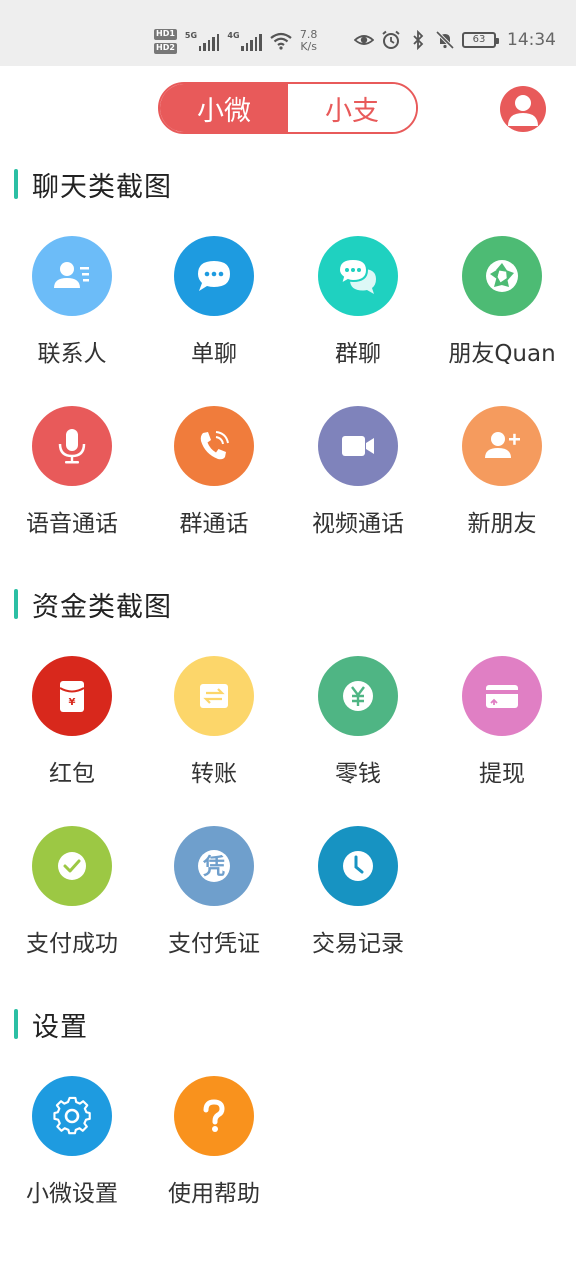 The height and width of the screenshot is (1280, 576). I want to click on tile-transactions: 交易记录, so click(358, 901).